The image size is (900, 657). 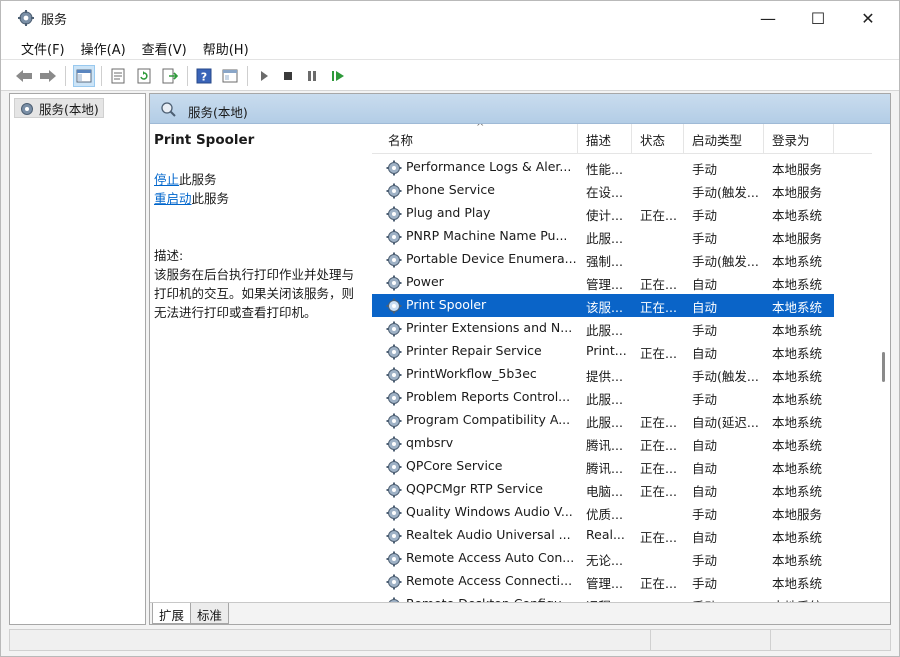 I want to click on tab-standard: 标准, so click(x=210, y=613).